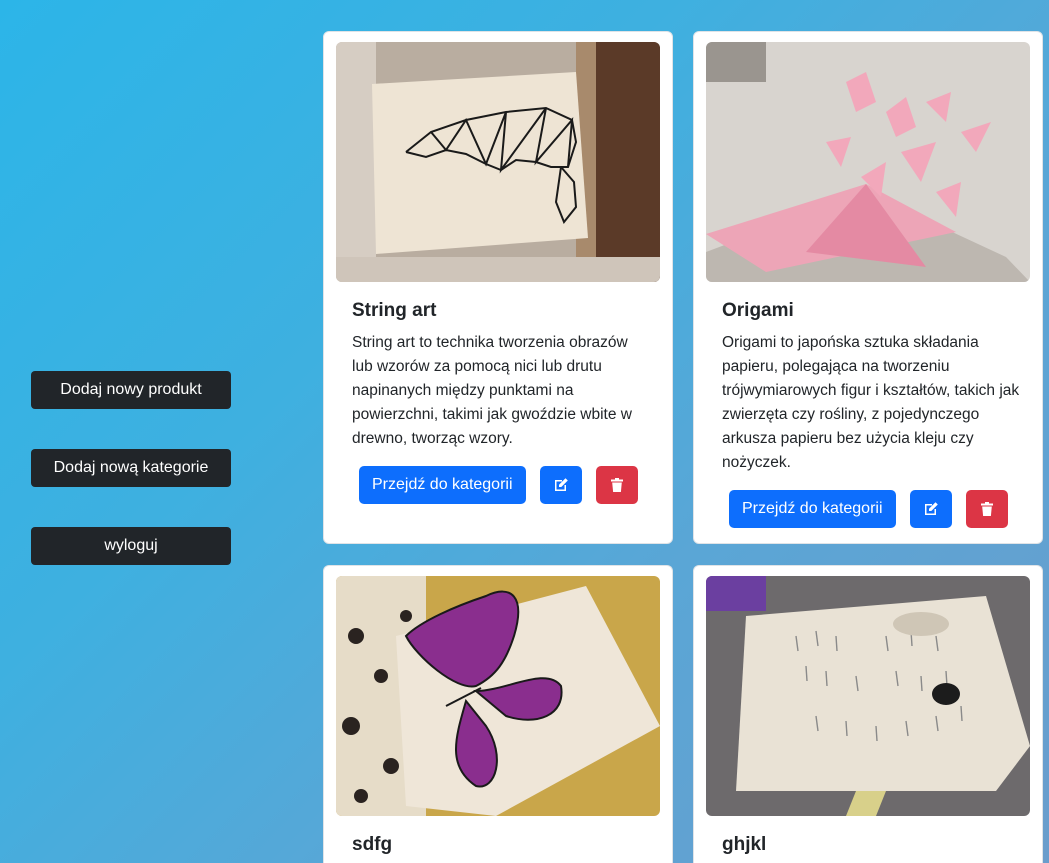  What do you see at coordinates (372, 844) in the screenshot?
I see `card-title: sdfg` at bounding box center [372, 844].